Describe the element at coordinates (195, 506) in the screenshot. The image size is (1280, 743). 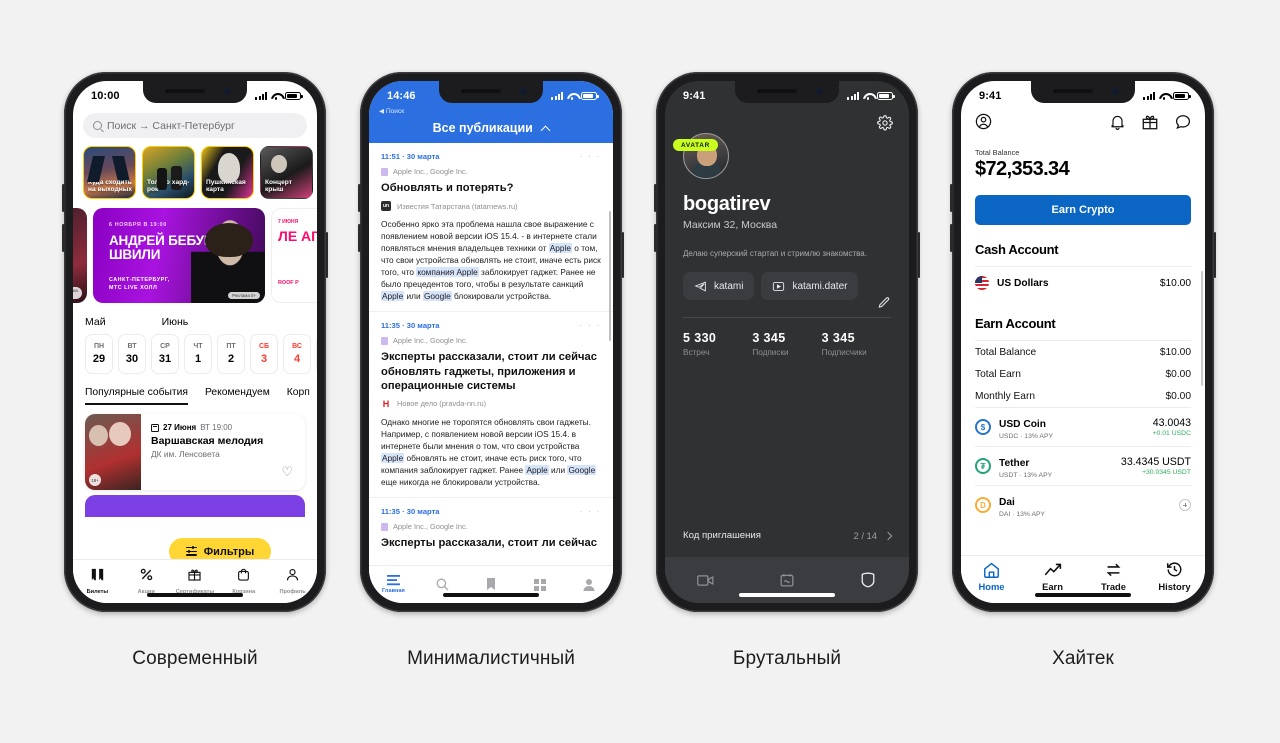
I see `event-card-next` at that location.